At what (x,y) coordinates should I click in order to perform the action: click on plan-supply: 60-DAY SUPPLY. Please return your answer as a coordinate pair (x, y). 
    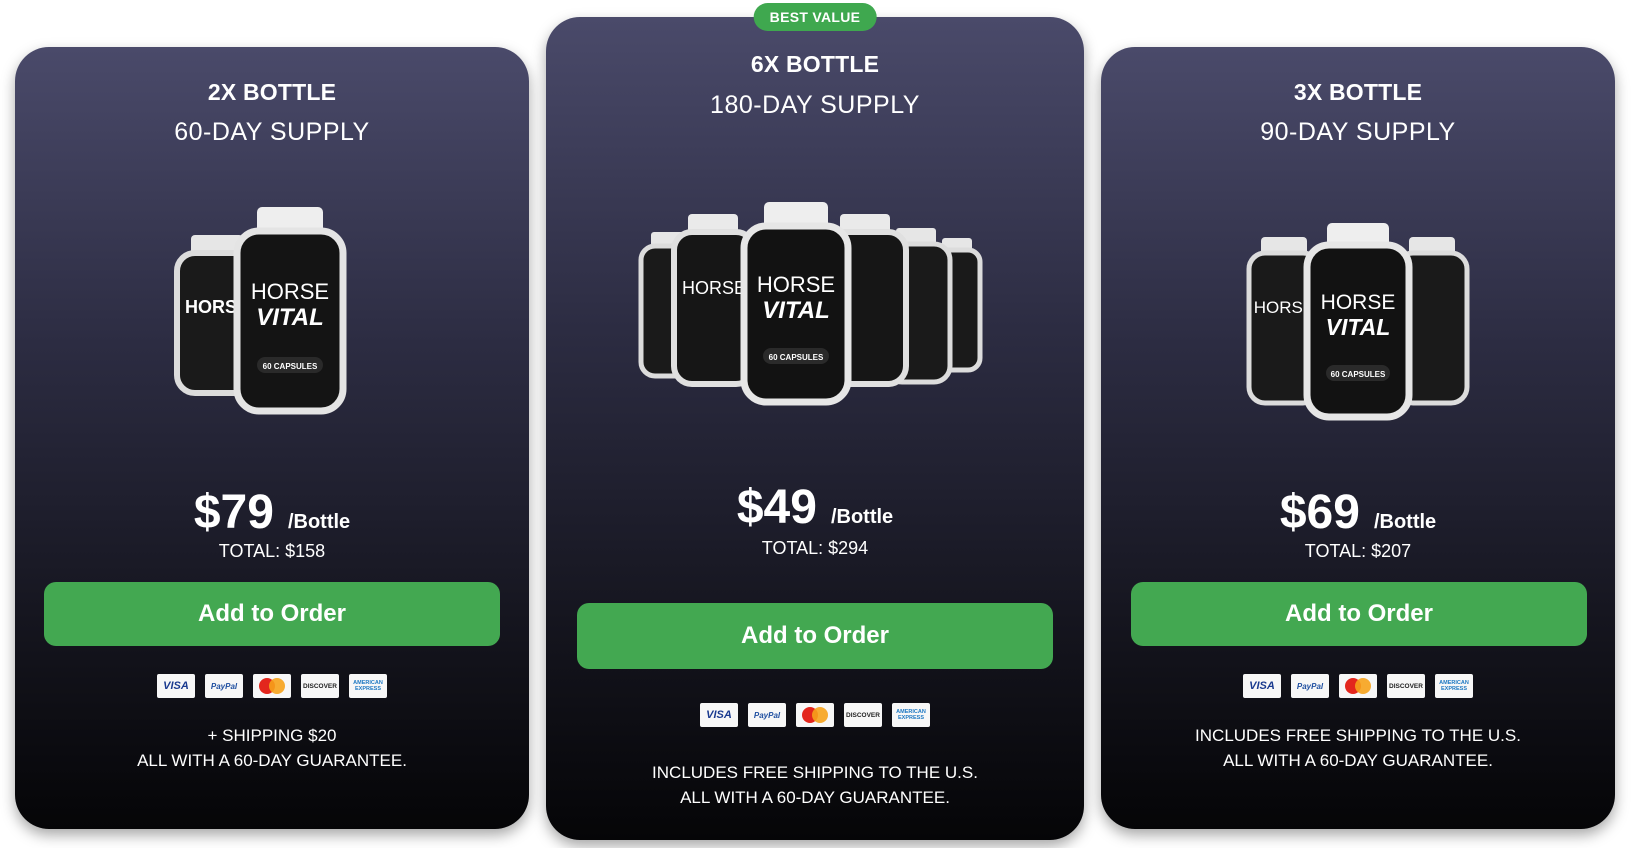
    Looking at the image, I should click on (272, 132).